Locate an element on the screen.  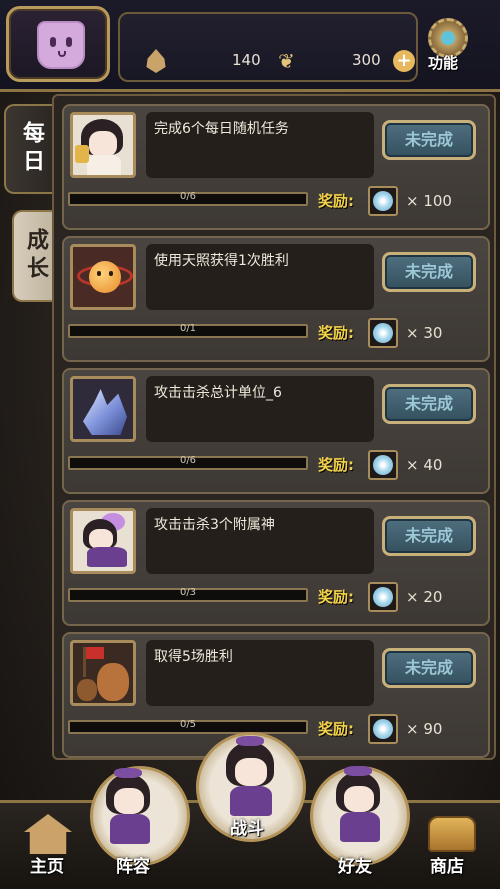
sun-spirit-icon is located at coordinates (103, 277).